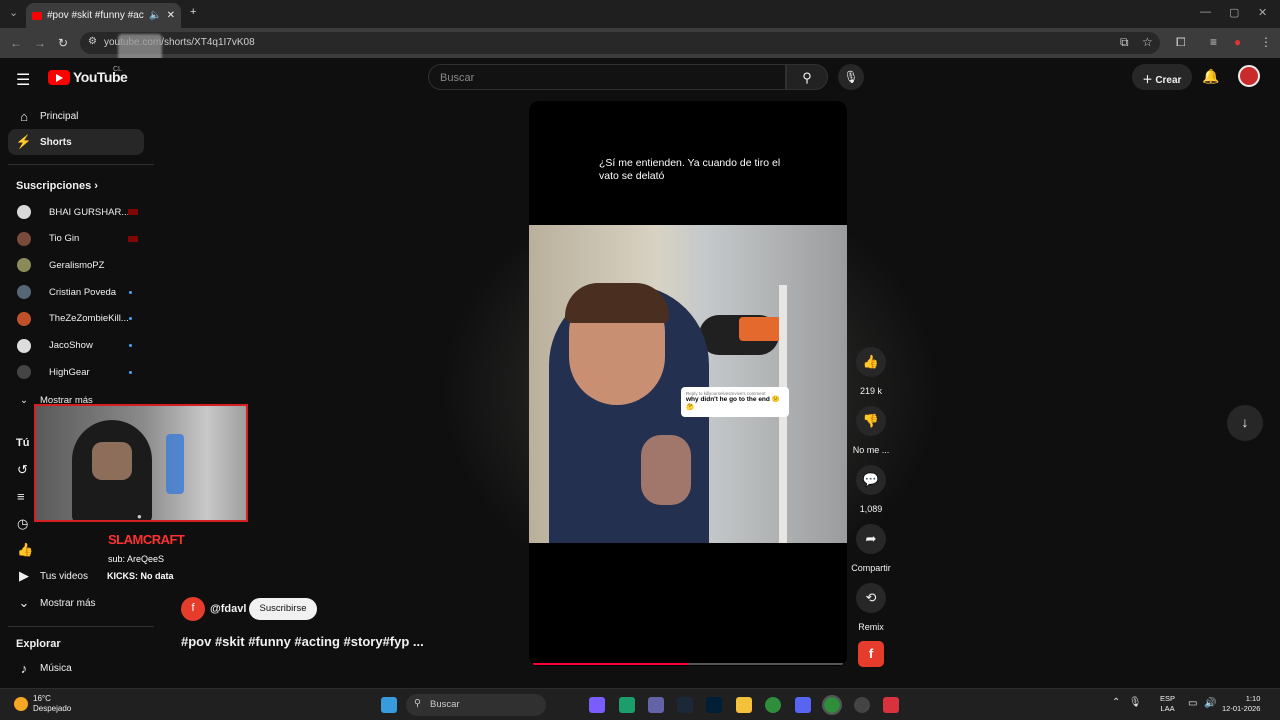 The height and width of the screenshot is (720, 1280). I want to click on search-button: ⚲, so click(807, 77).